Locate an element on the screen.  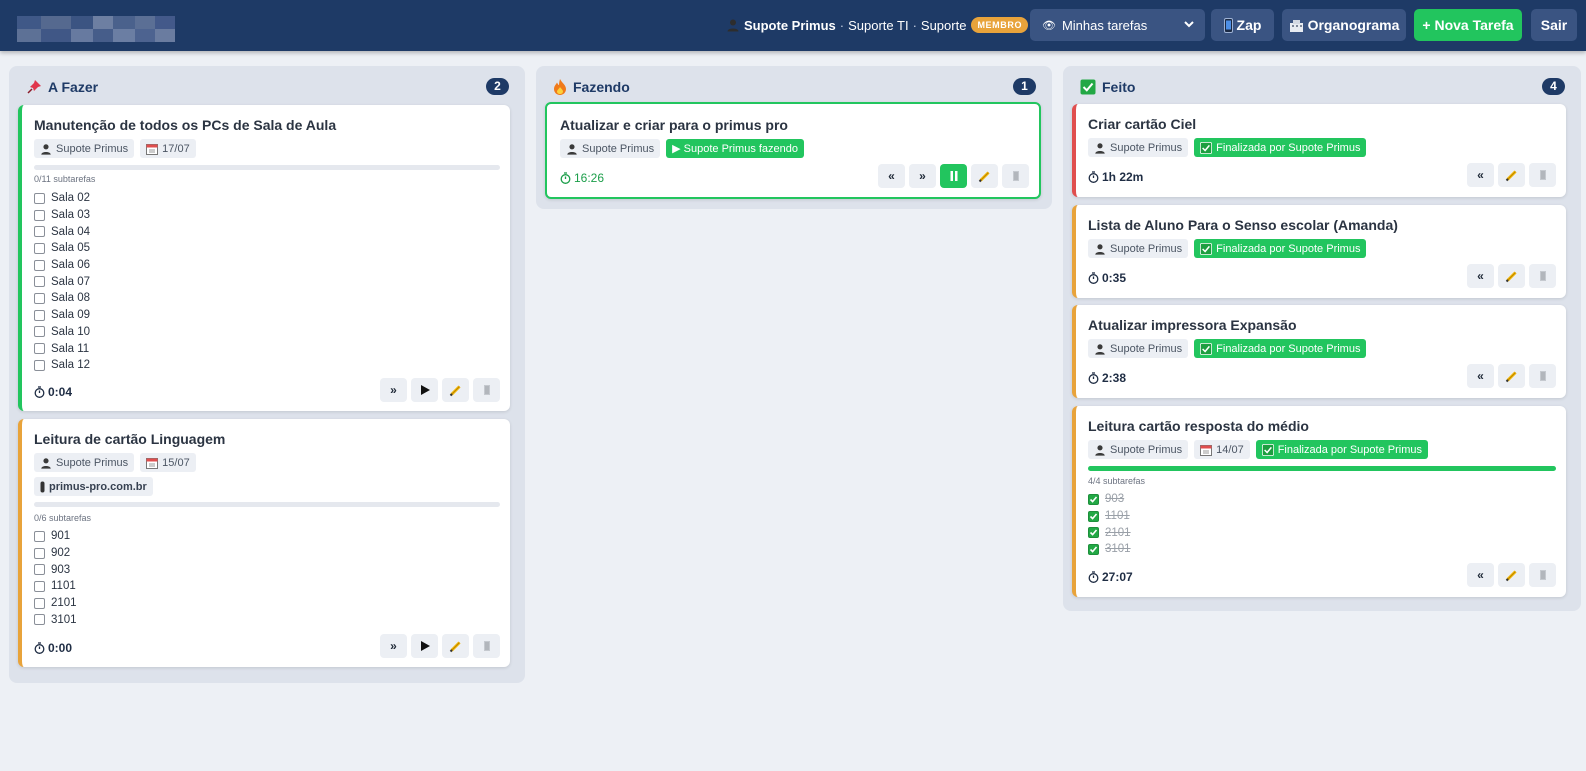
subtask-count: 0/11 subtarefas is located at coordinates (65, 179).